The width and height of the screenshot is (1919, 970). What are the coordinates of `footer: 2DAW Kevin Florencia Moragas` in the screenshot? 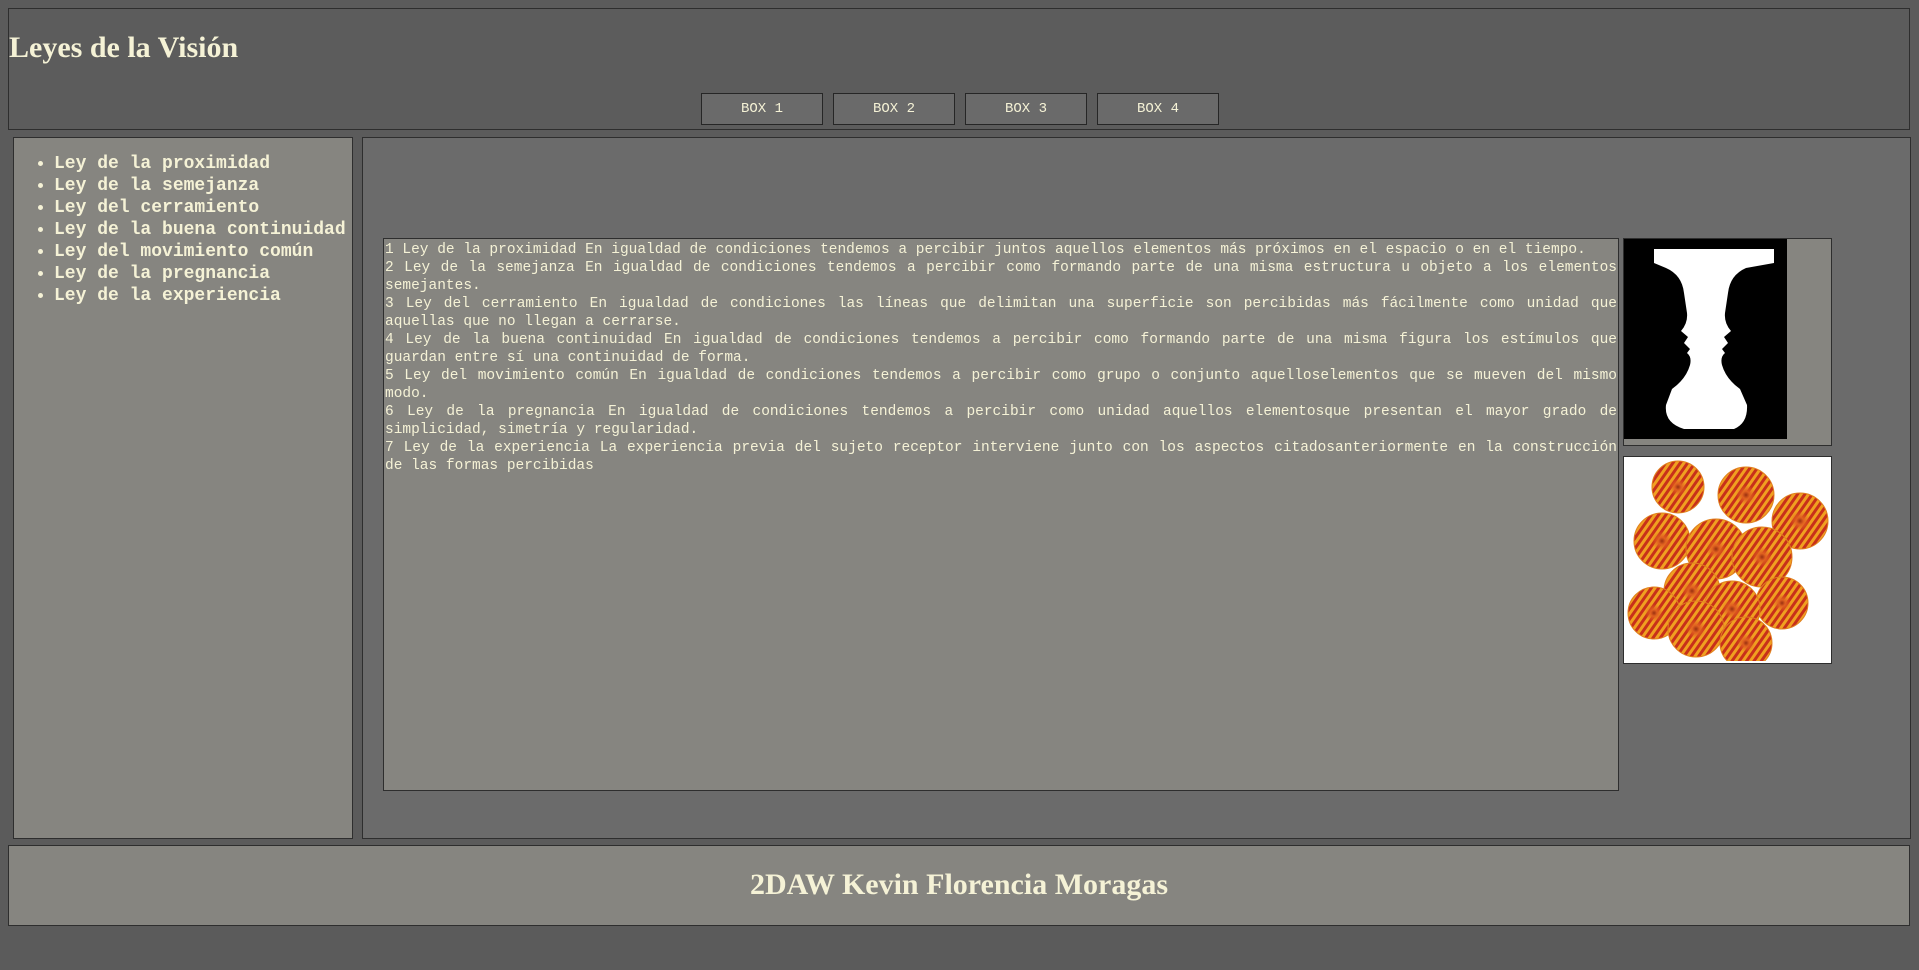 It's located at (959, 885).